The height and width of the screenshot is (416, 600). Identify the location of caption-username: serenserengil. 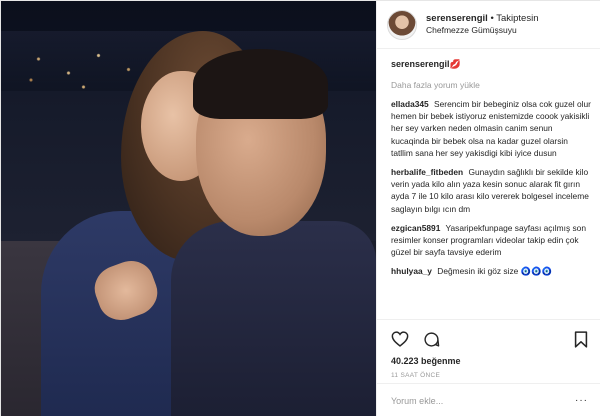
(420, 64).